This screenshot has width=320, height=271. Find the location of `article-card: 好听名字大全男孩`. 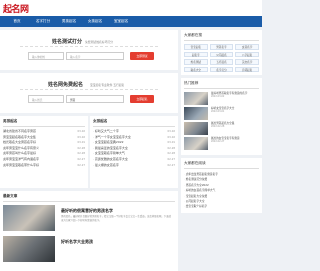

article-card: 好听名字大全男孩 is located at coordinates (89, 250).